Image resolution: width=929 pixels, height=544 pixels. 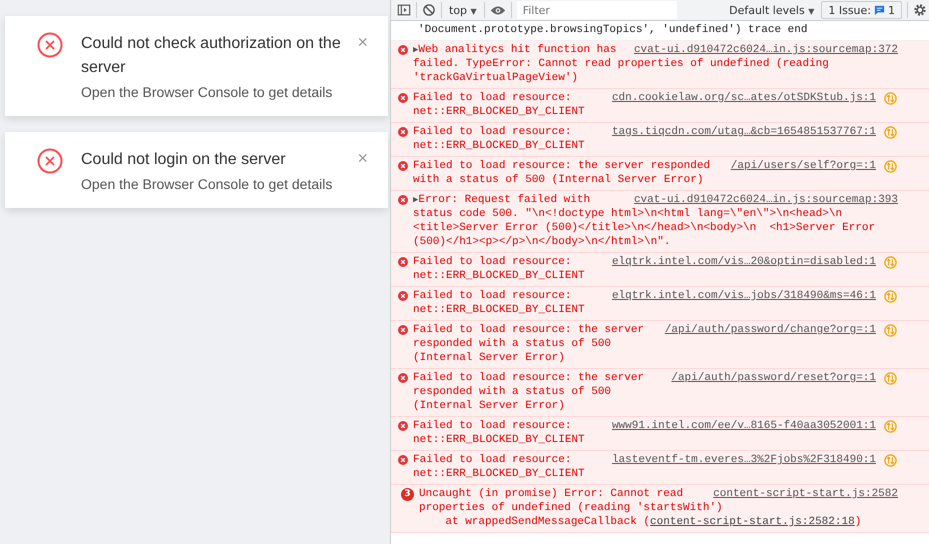 What do you see at coordinates (621, 64) in the screenshot?
I see `console-message-line: failed. TypeError: Cannot read properties of undefined (reading` at bounding box center [621, 64].